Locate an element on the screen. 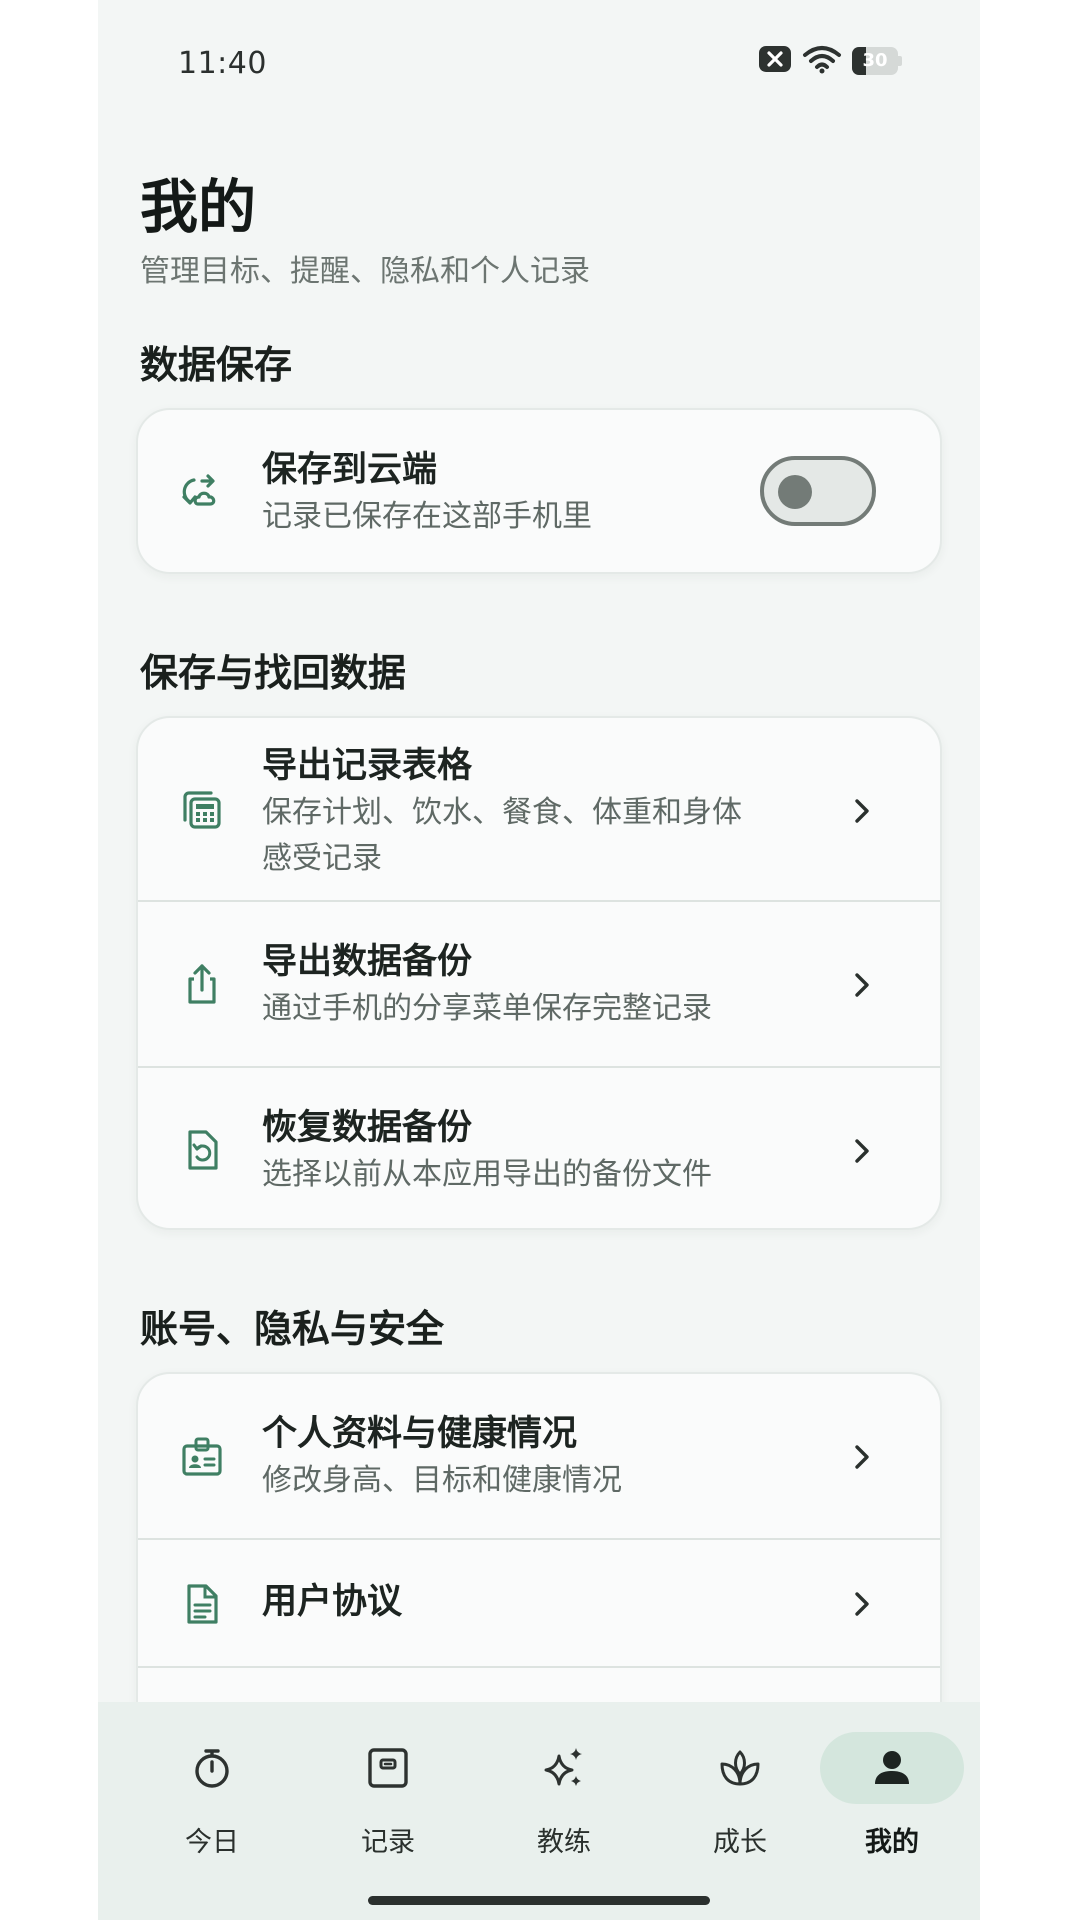  bottom-nav: 今日 记录 教练 成长 我的 is located at coordinates (539, 1811).